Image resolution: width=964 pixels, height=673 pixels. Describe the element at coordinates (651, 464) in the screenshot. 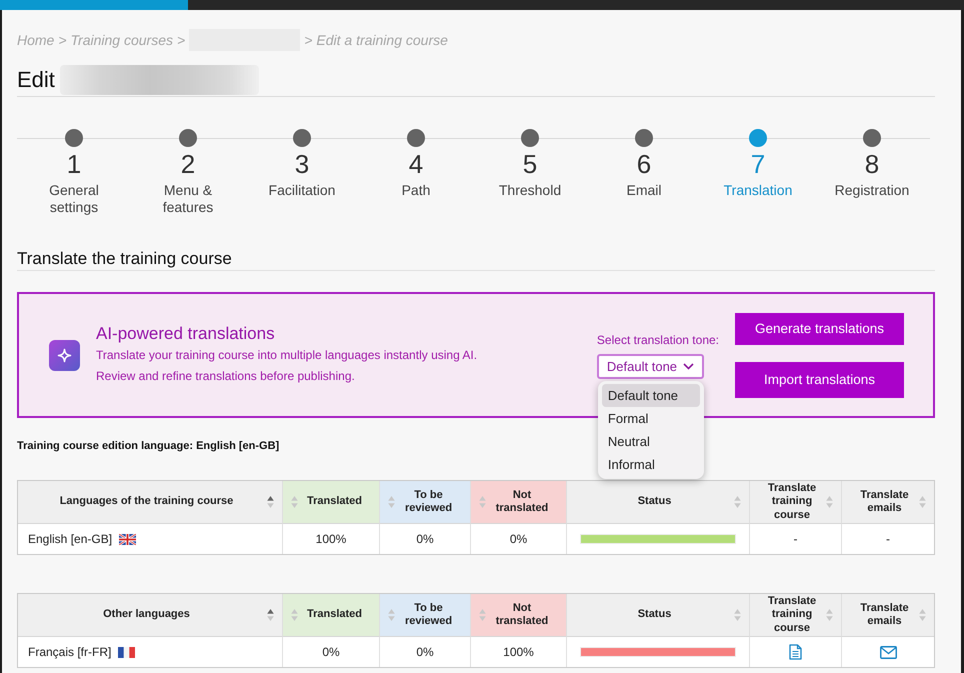

I see `dropdown-option: Informal` at that location.